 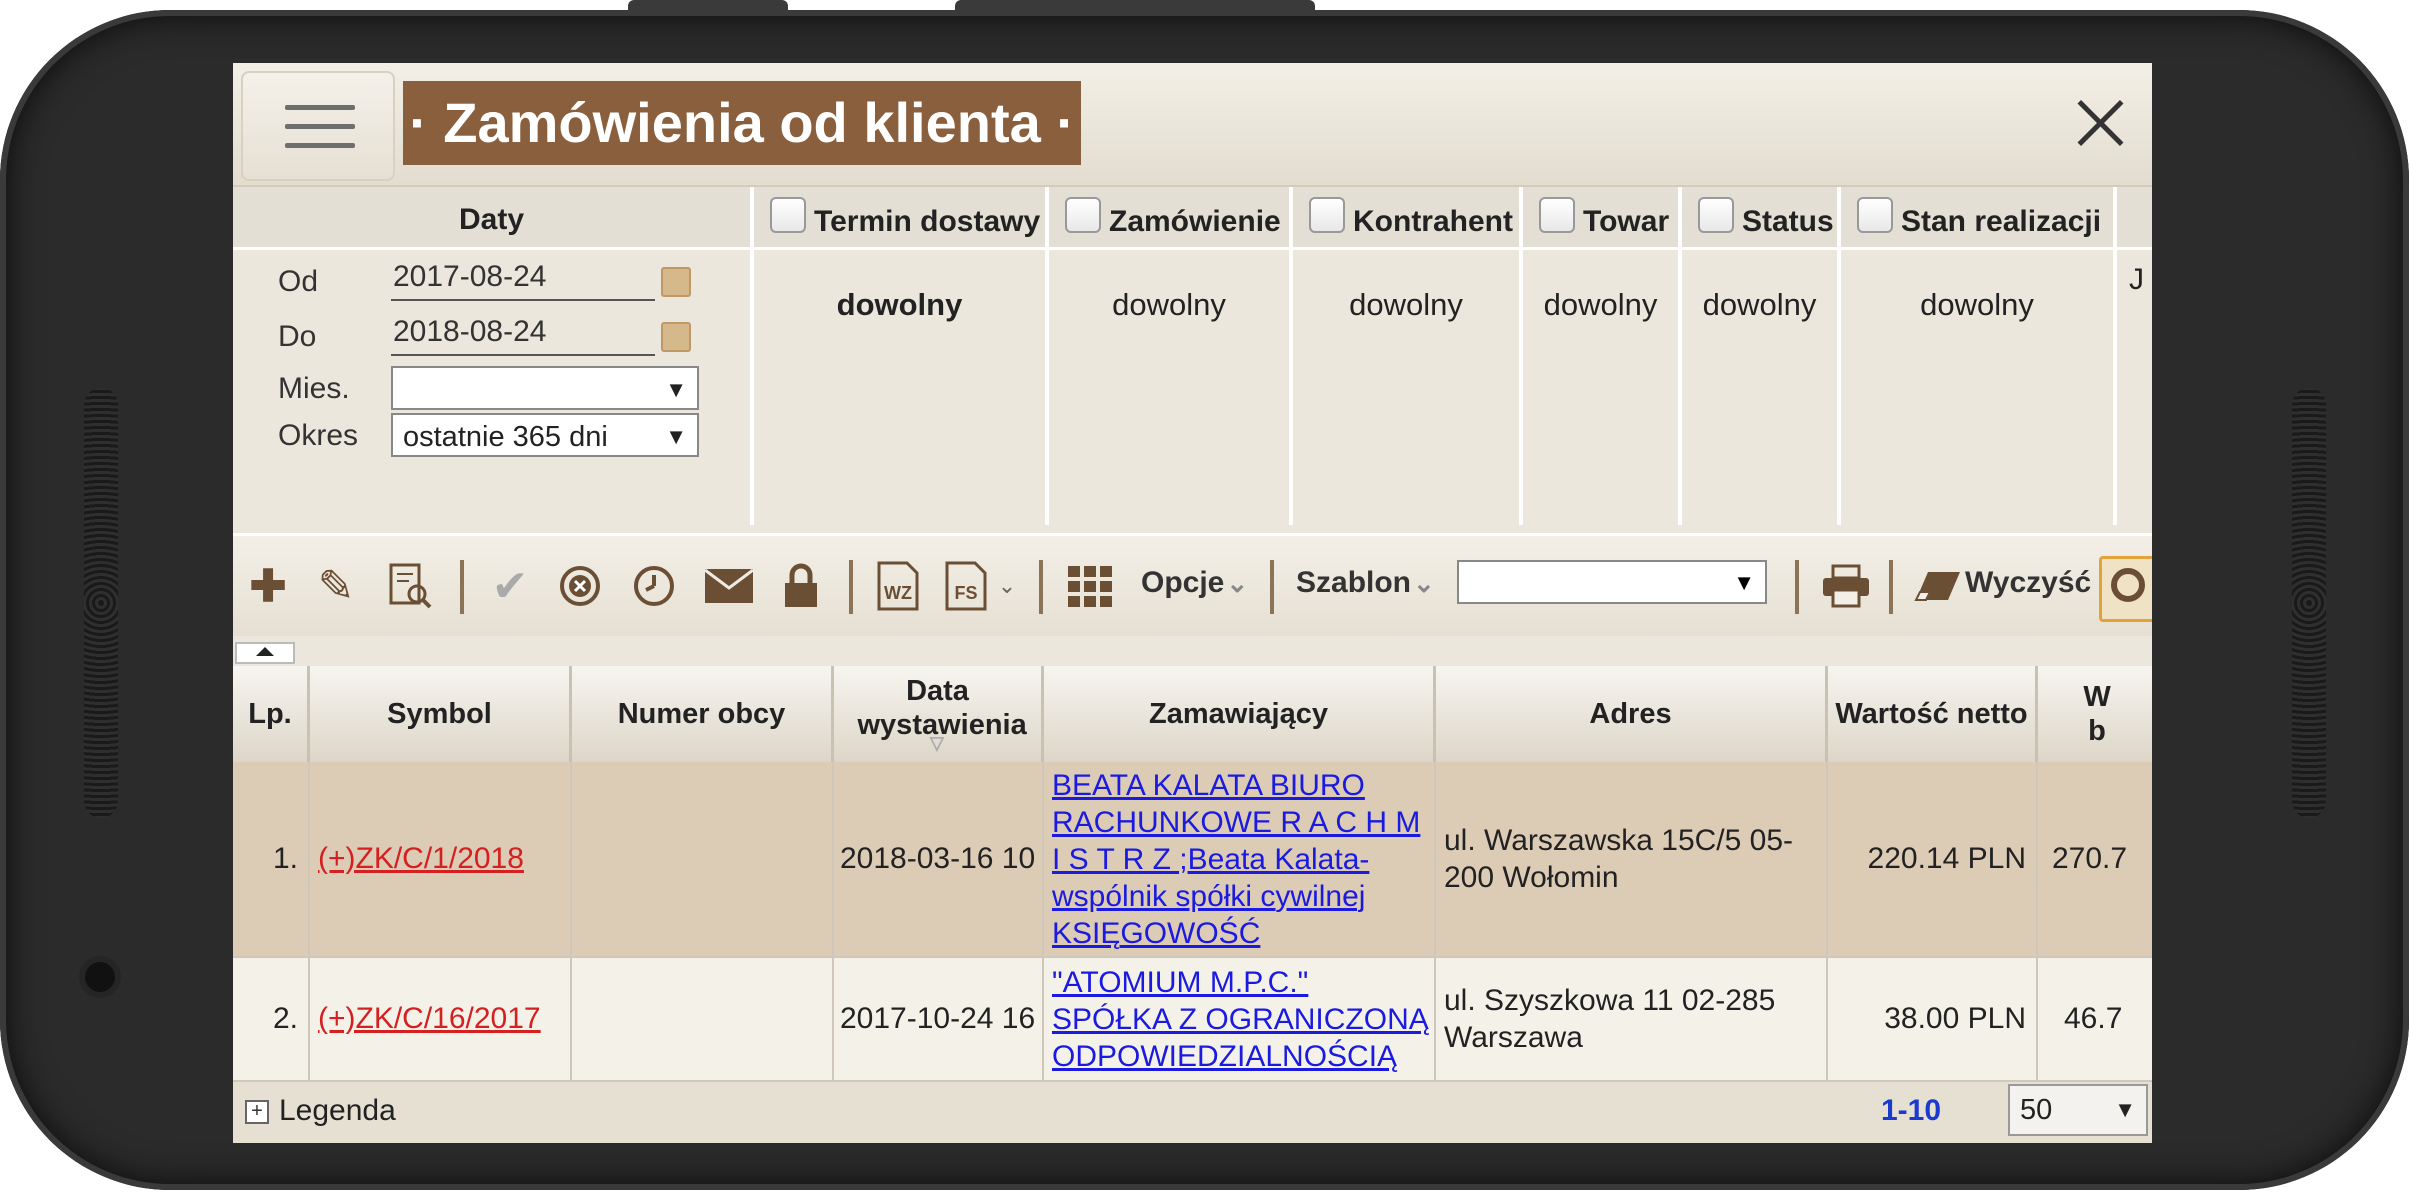 What do you see at coordinates (2134, 218) in the screenshot?
I see `filter-cut-off-header` at bounding box center [2134, 218].